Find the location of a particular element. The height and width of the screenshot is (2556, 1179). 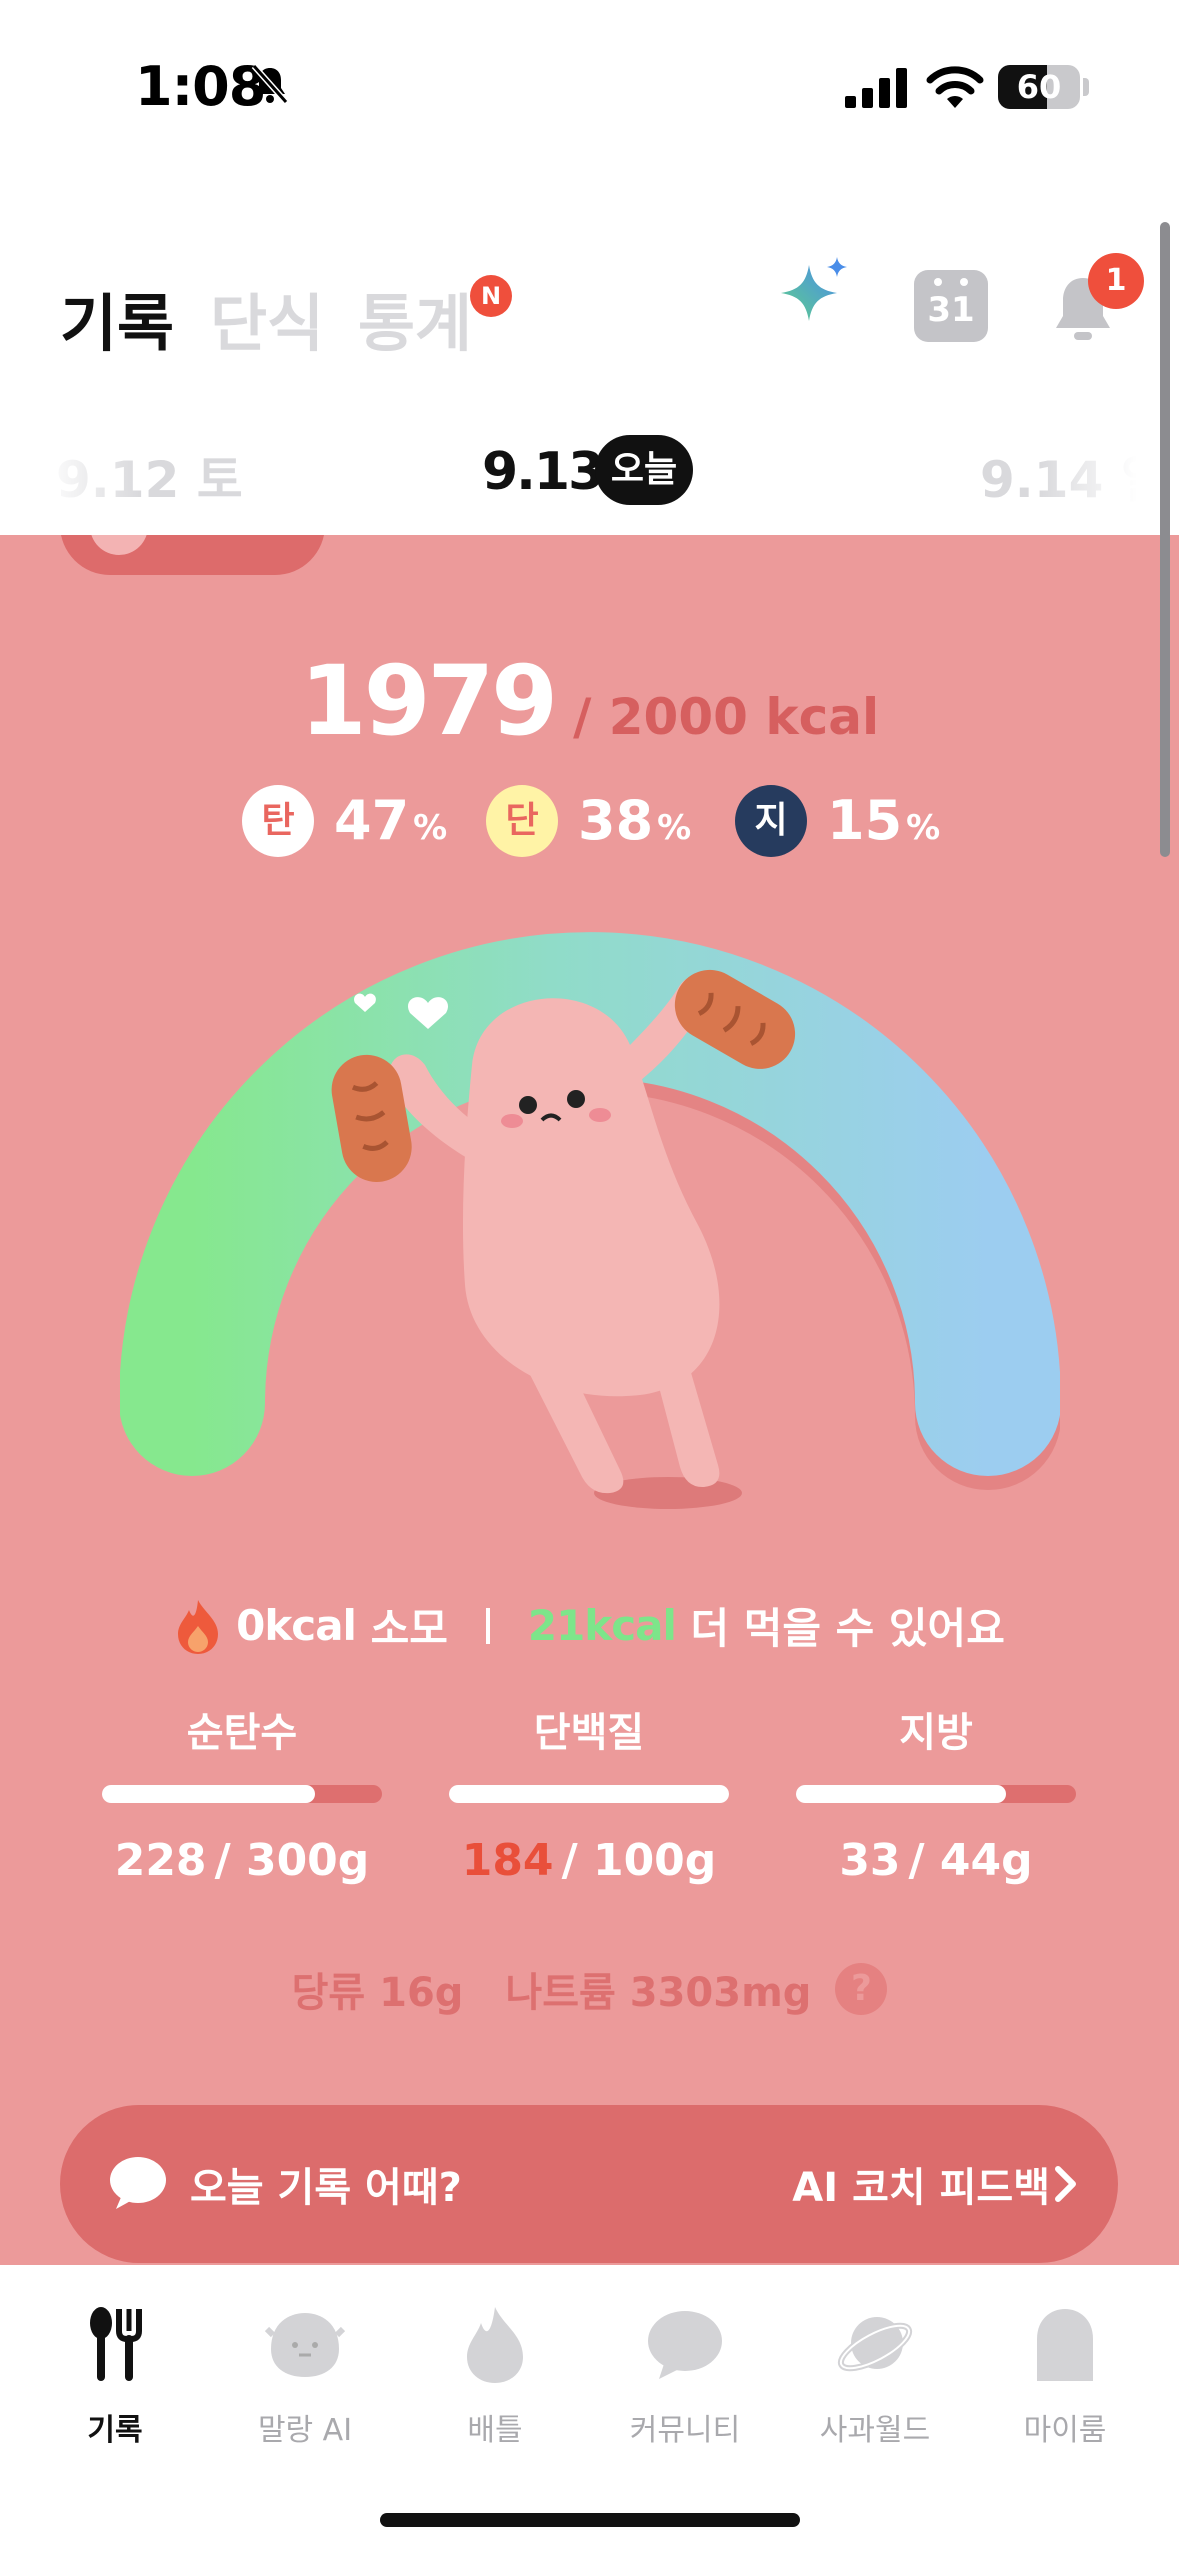

kcal-eaten: 1979 is located at coordinates (428, 701).